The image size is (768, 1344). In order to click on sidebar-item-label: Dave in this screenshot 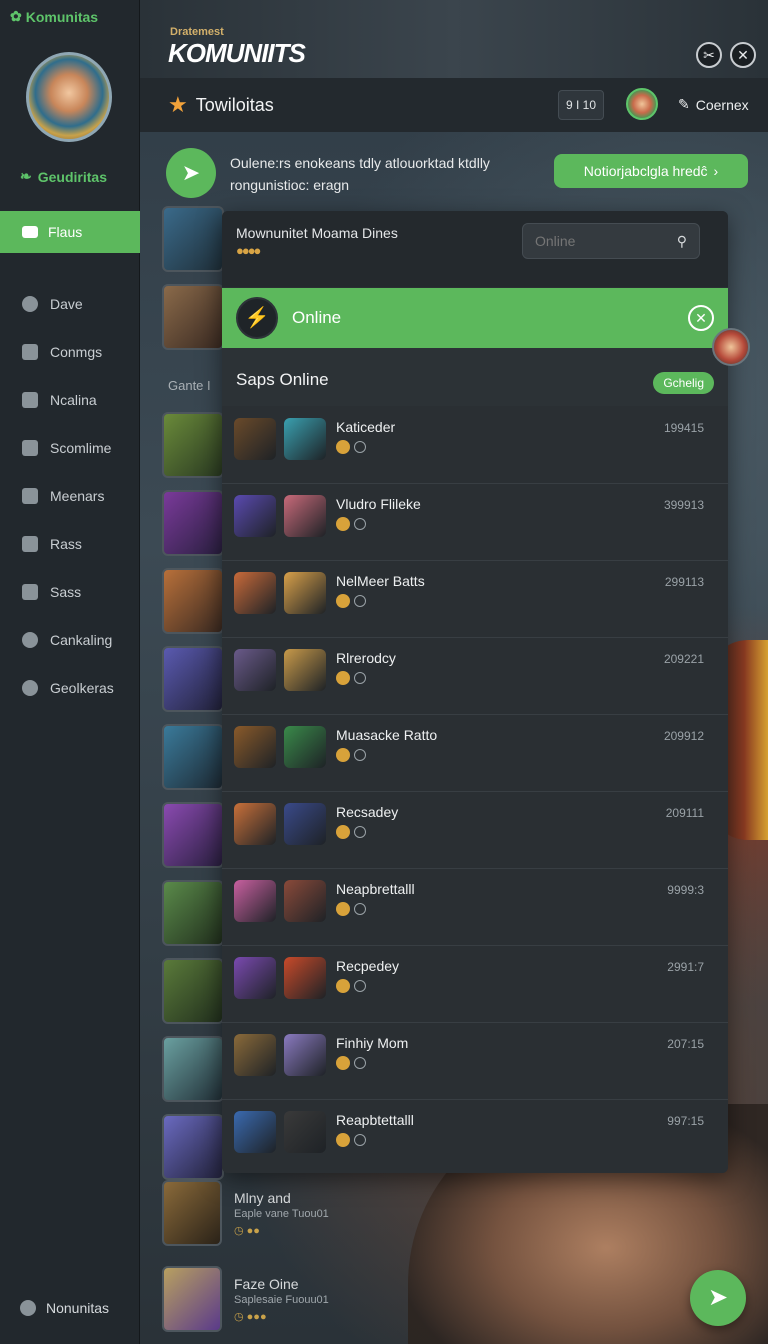, I will do `click(66, 304)`.